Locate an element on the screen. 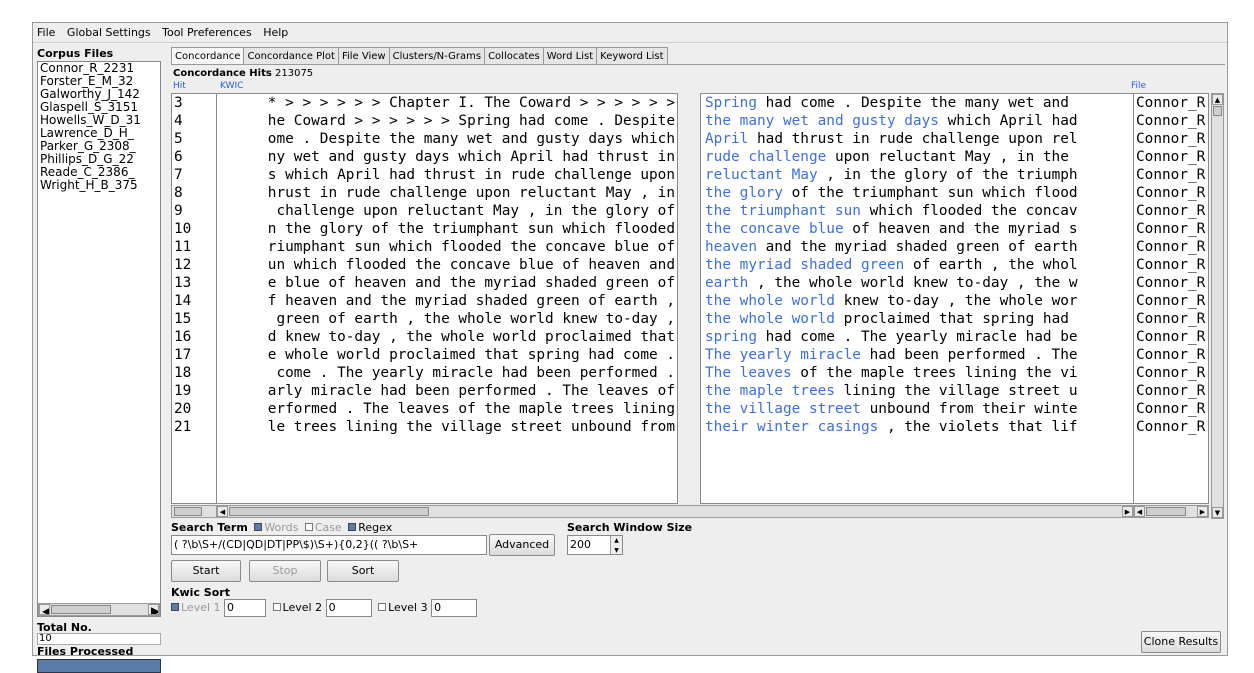 The image size is (1254, 673). corpus-list-hscrollbar: ◀ ▶ is located at coordinates (99, 609).